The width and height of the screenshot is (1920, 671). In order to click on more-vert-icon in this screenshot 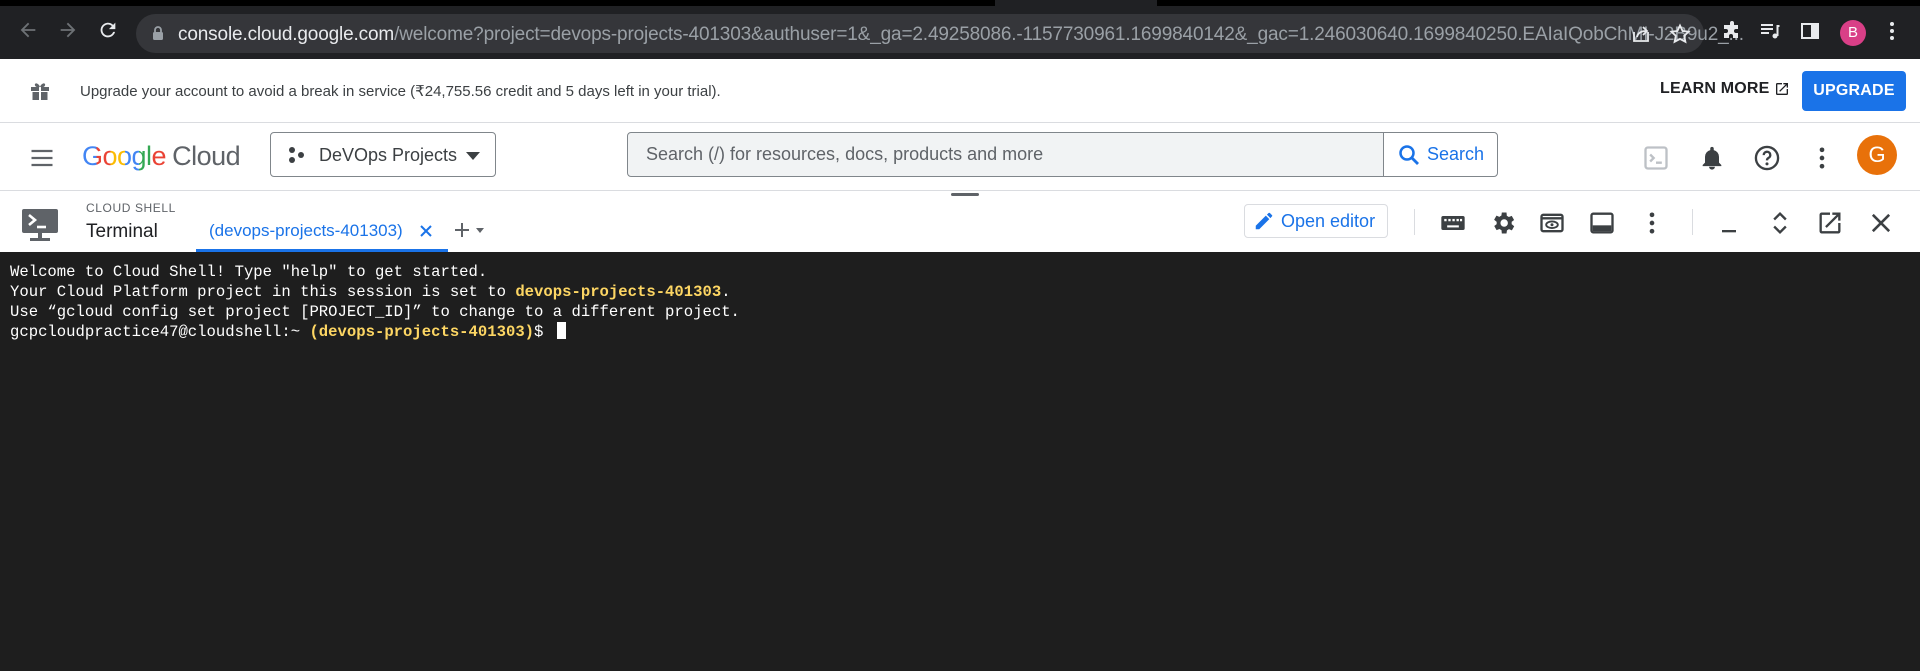, I will do `click(1822, 158)`.